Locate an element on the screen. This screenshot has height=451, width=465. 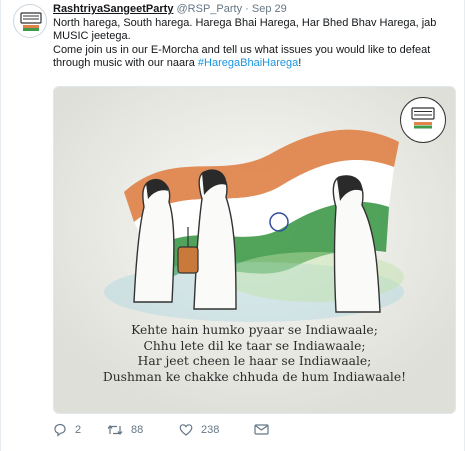
poem-line: Chhu lete dil ke taar se Indiawaale; is located at coordinates (254, 345).